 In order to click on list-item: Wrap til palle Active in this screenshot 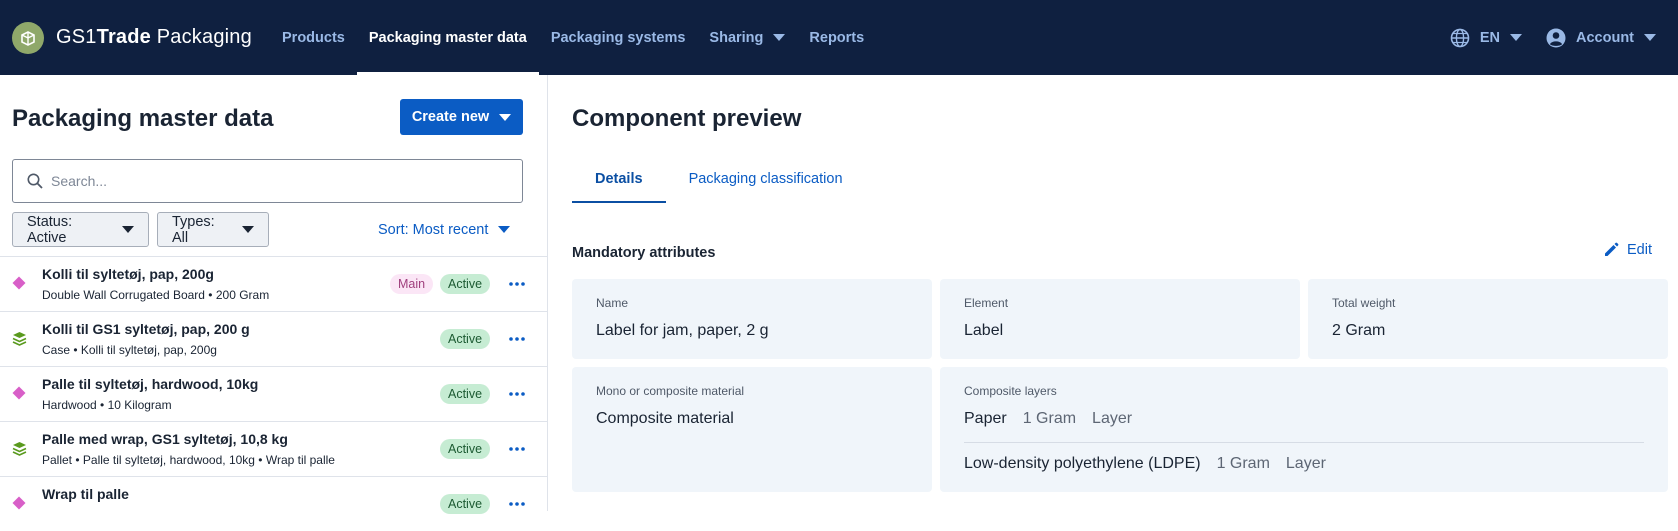, I will do `click(273, 503)`.